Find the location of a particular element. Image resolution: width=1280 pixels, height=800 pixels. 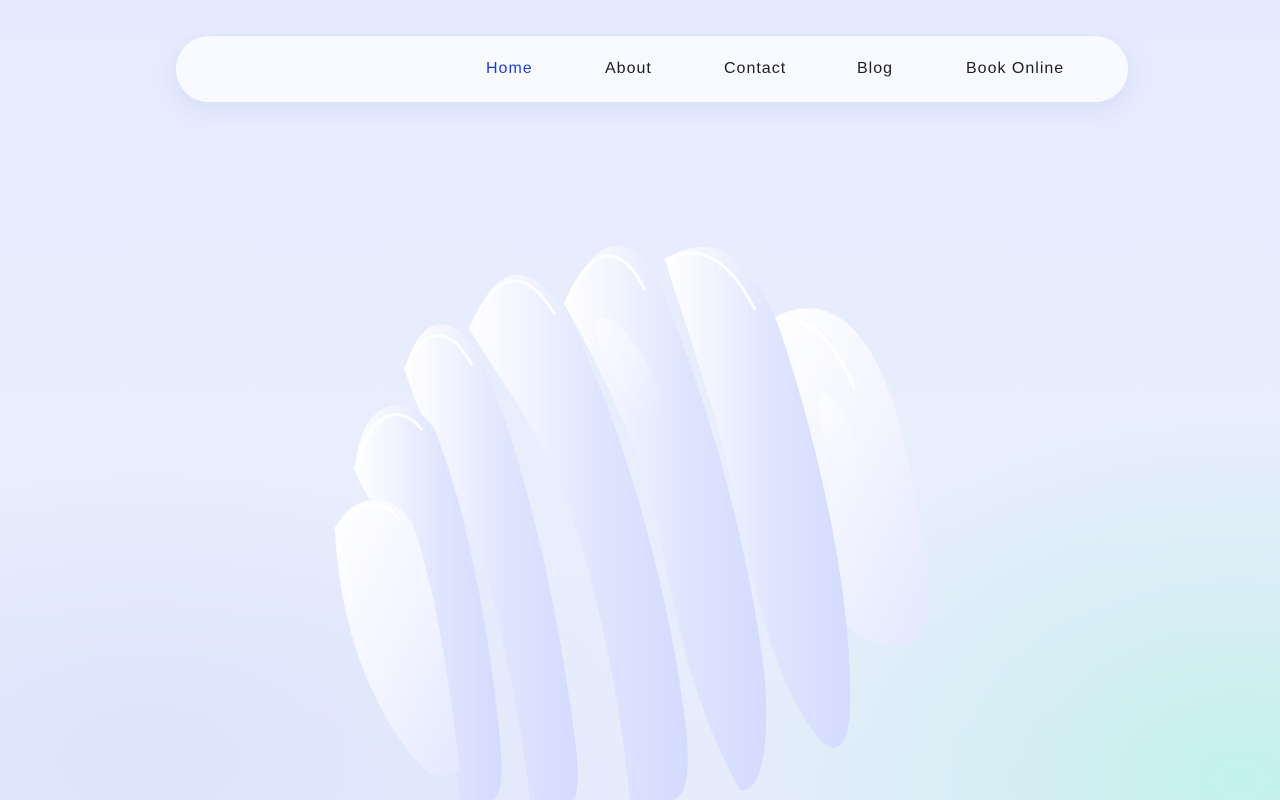

nav-item-book-online: Book Online is located at coordinates (1015, 69).